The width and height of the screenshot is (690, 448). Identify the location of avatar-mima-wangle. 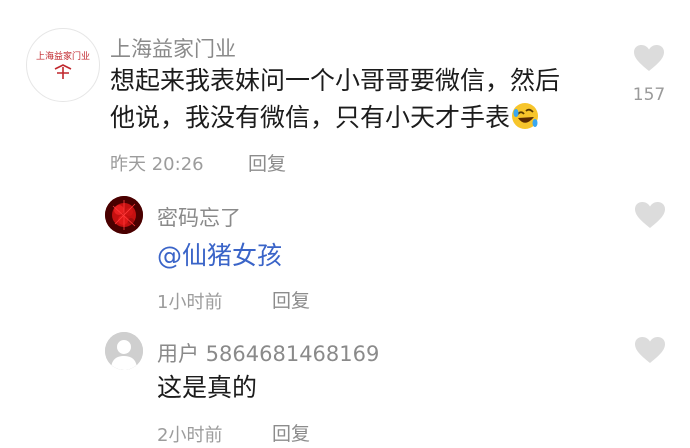
(124, 215).